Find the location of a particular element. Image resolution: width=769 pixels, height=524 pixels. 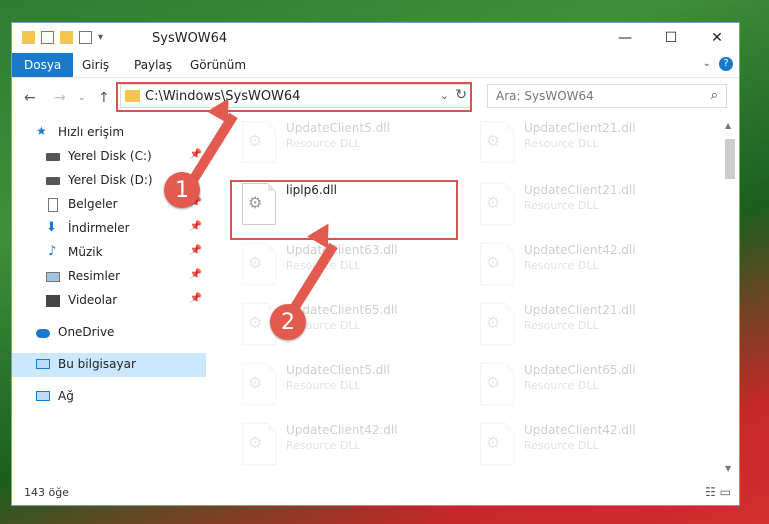

scroll-up-icon: ▲ is located at coordinates (728, 125).